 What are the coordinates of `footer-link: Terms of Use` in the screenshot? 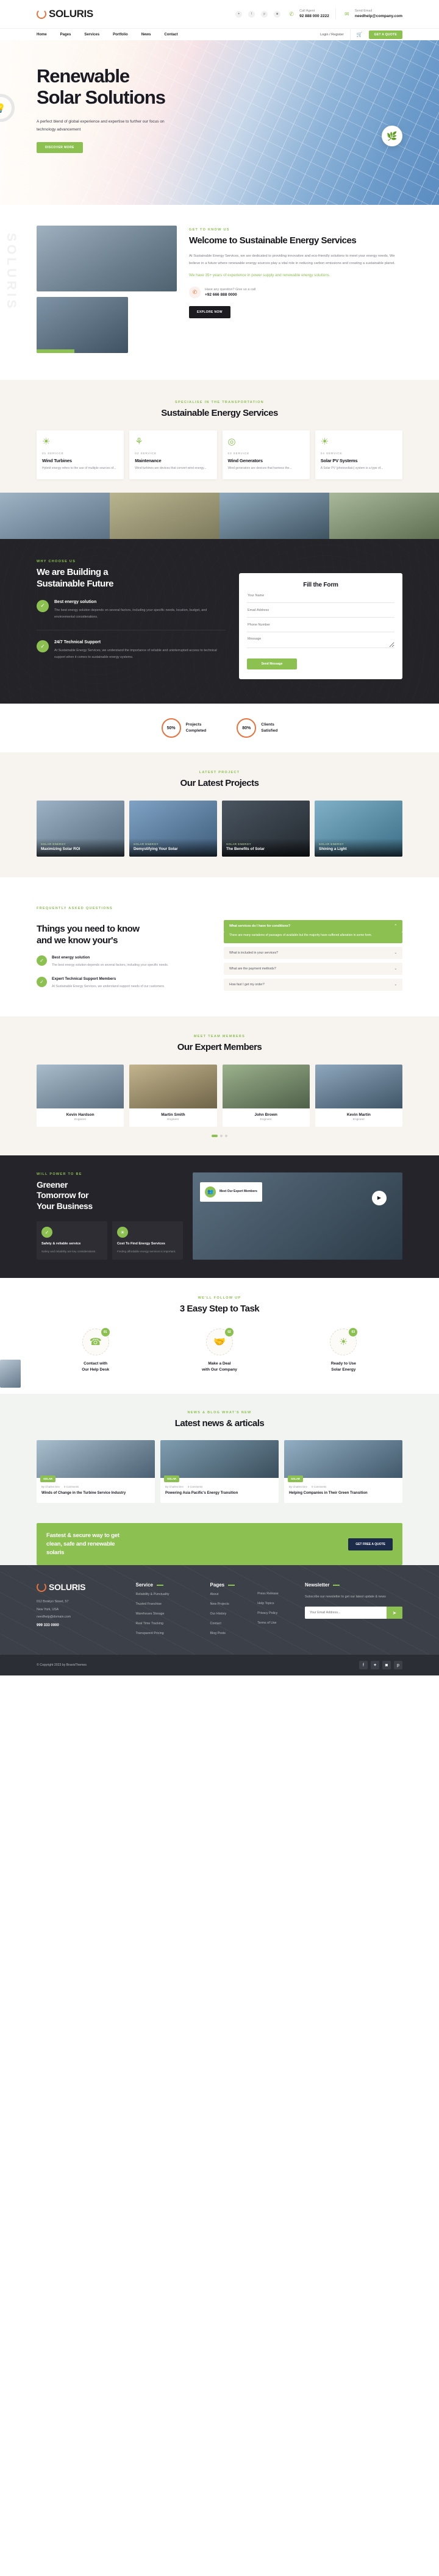 It's located at (275, 1624).